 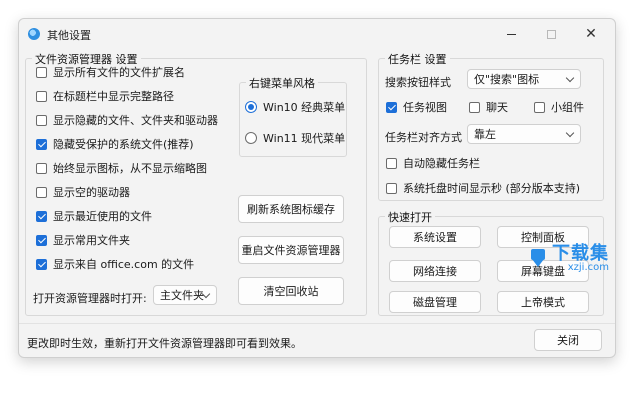 What do you see at coordinates (164, 343) in the screenshot?
I see `status-text: 更改即时生效，重新打开文件资源管理器即可看到效果。` at bounding box center [164, 343].